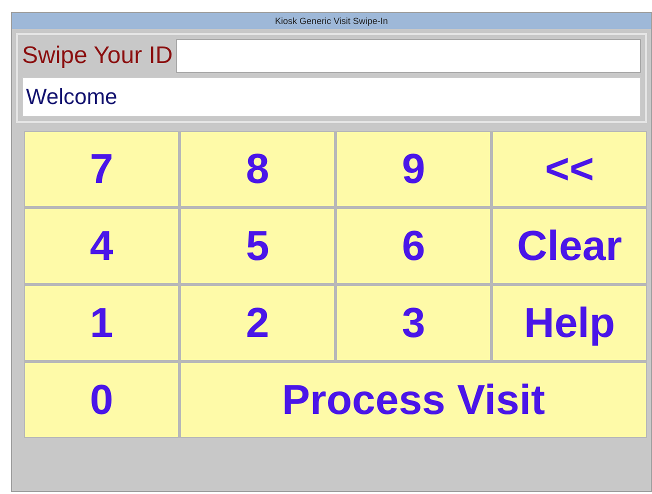 The width and height of the screenshot is (652, 494). Describe the element at coordinates (569, 323) in the screenshot. I see `keypad-button: Help` at that location.